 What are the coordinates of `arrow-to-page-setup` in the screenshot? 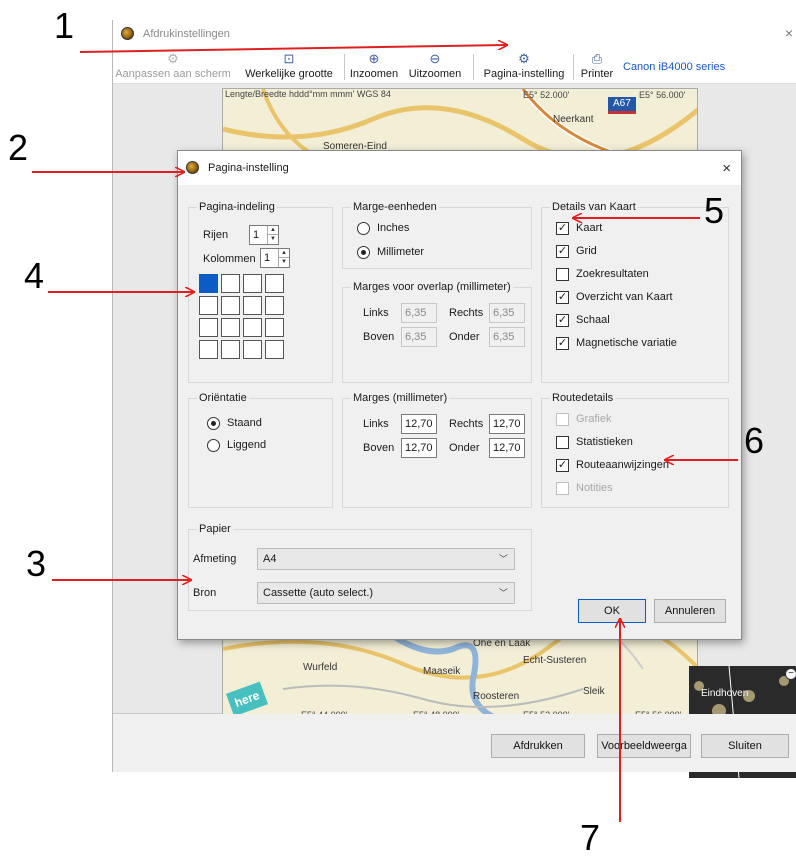 It's located at (292, 49).